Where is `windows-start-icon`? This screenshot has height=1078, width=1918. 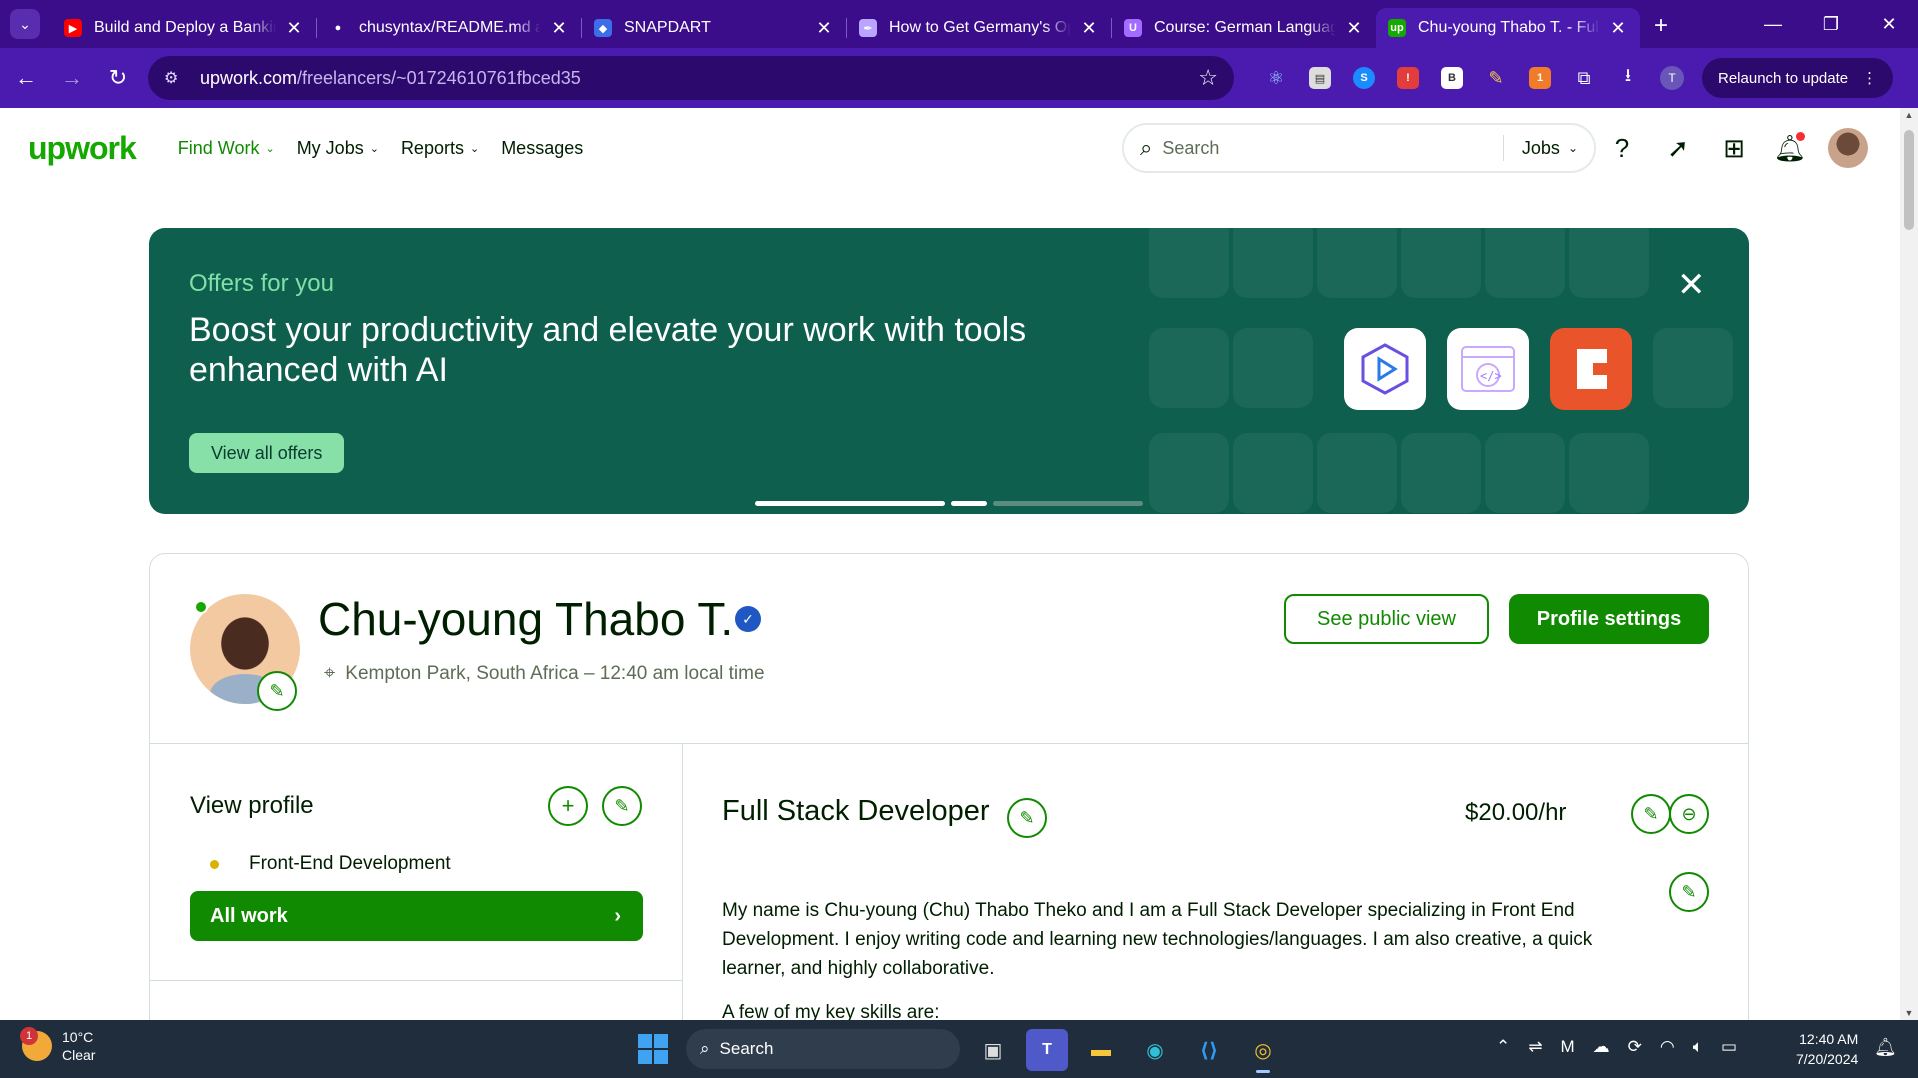
windows-start-icon is located at coordinates (653, 1049).